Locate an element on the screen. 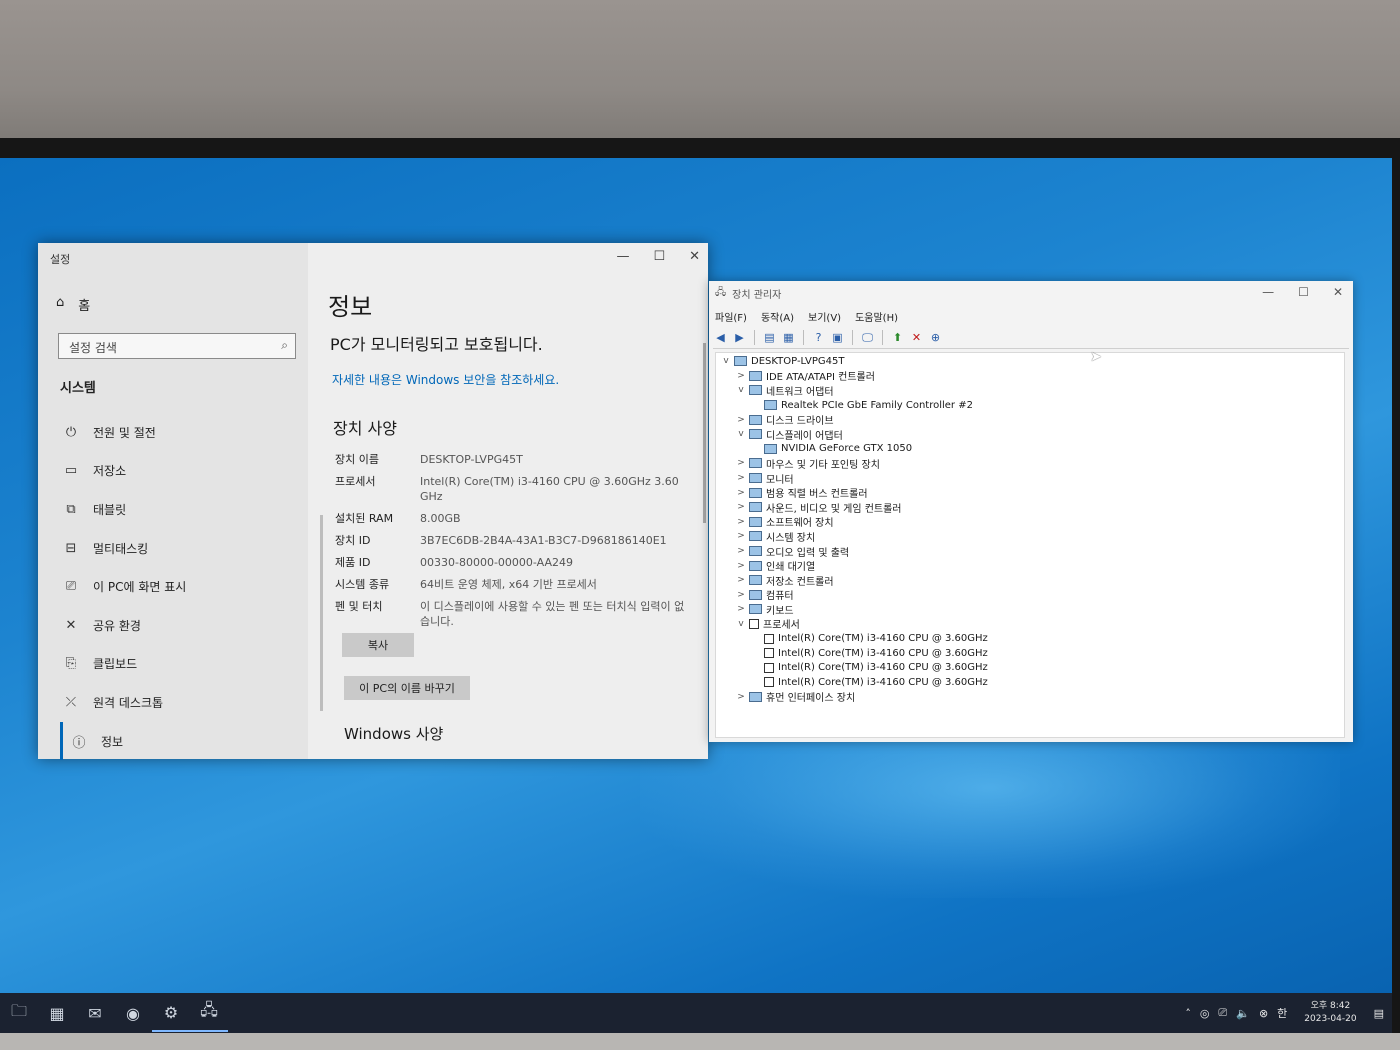 Image resolution: width=1400 pixels, height=1050 pixels. store-icon: ▦ is located at coordinates (57, 1013).